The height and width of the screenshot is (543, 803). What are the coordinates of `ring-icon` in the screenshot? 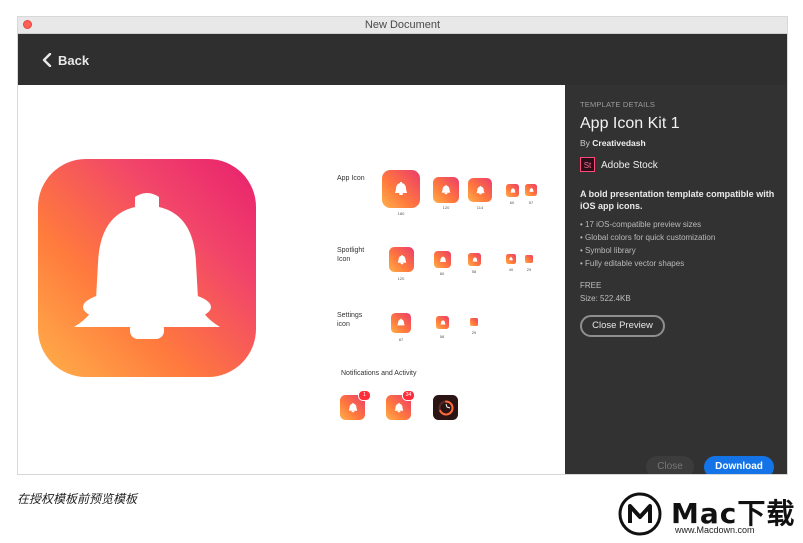 It's located at (446, 407).